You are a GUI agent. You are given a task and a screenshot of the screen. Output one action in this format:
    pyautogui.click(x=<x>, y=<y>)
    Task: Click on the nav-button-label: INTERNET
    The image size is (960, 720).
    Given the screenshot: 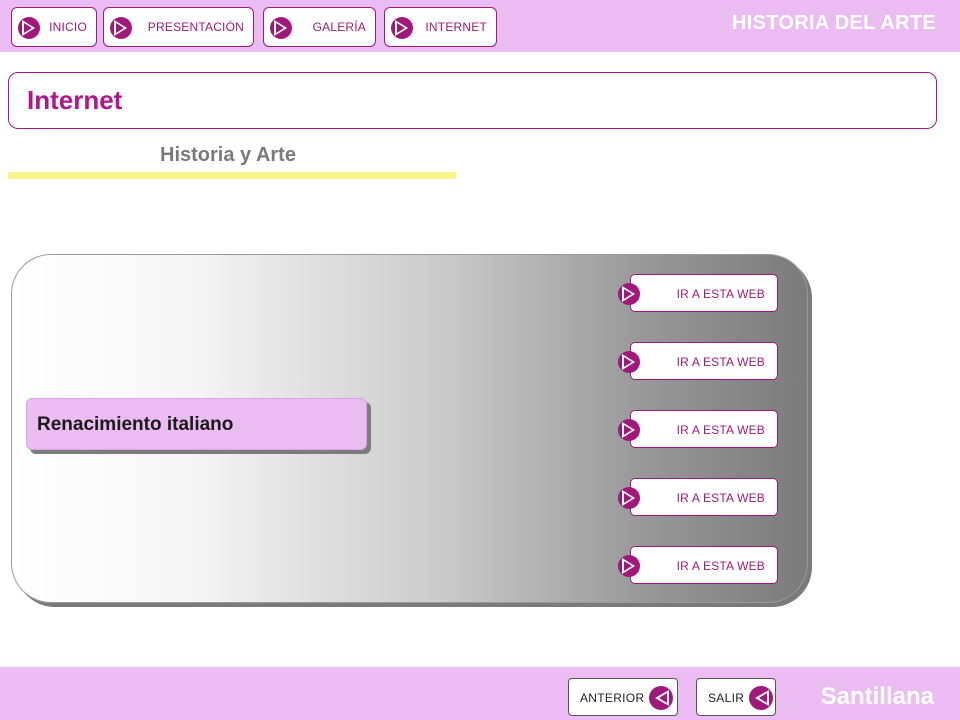 What is the action you would take?
    pyautogui.click(x=456, y=27)
    